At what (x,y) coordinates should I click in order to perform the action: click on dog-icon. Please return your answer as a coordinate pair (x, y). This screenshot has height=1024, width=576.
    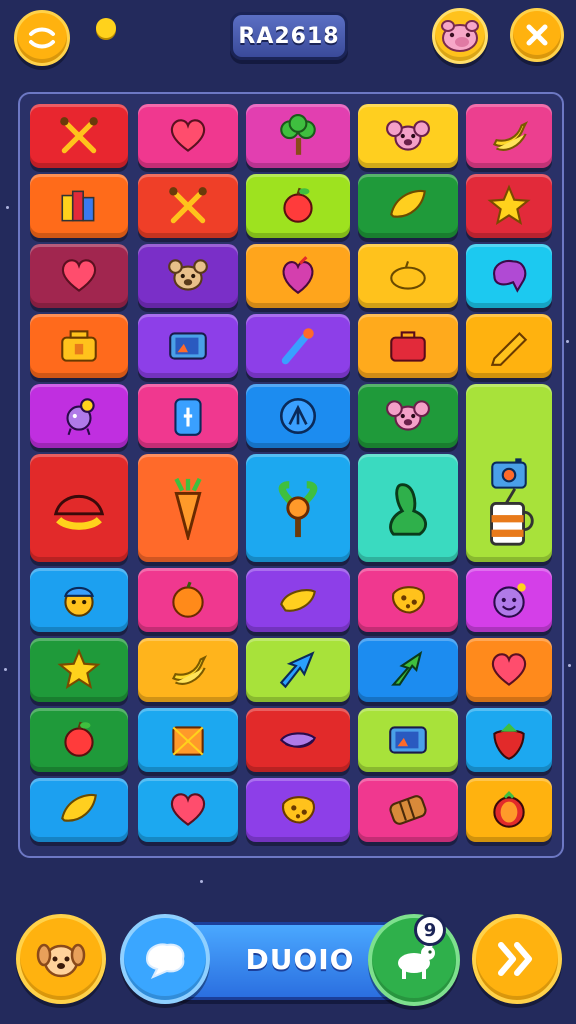
    Looking at the image, I should click on (61, 960).